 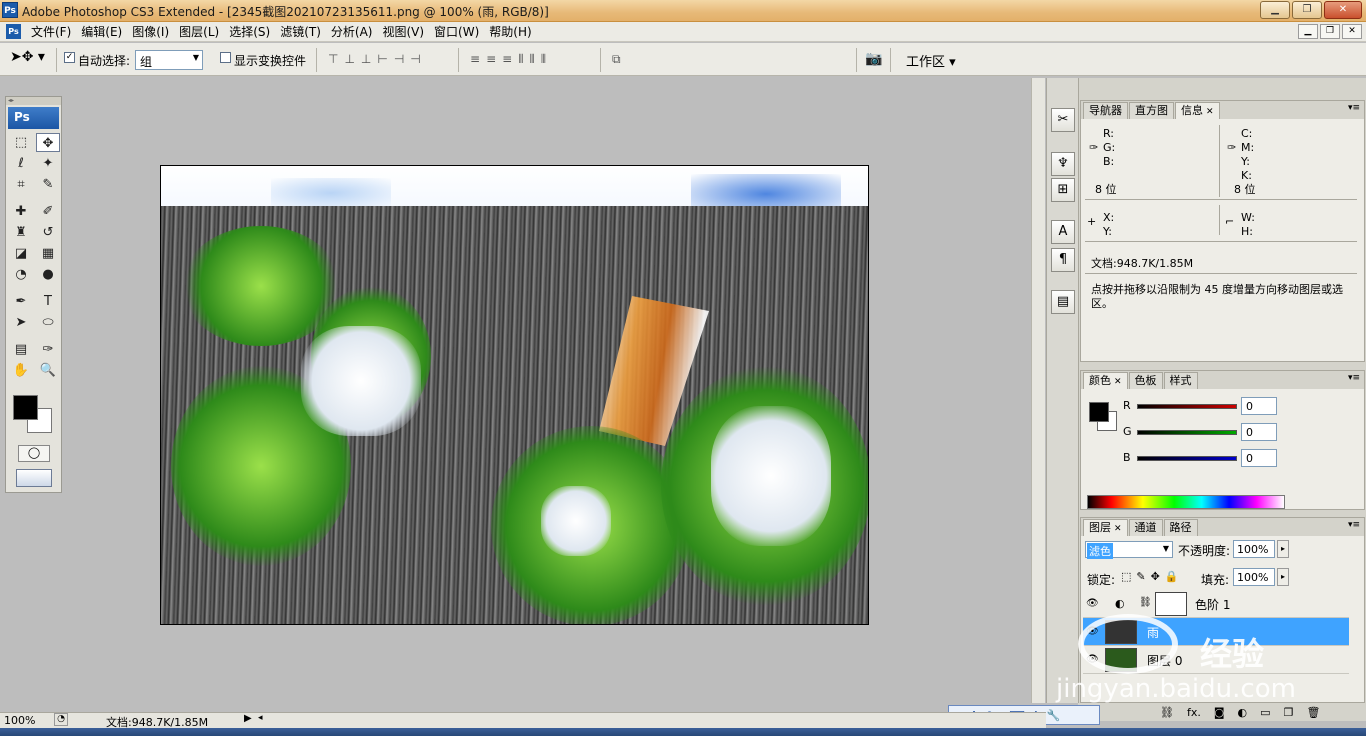 I want to click on menu-layer: 图层(L), so click(x=199, y=32).